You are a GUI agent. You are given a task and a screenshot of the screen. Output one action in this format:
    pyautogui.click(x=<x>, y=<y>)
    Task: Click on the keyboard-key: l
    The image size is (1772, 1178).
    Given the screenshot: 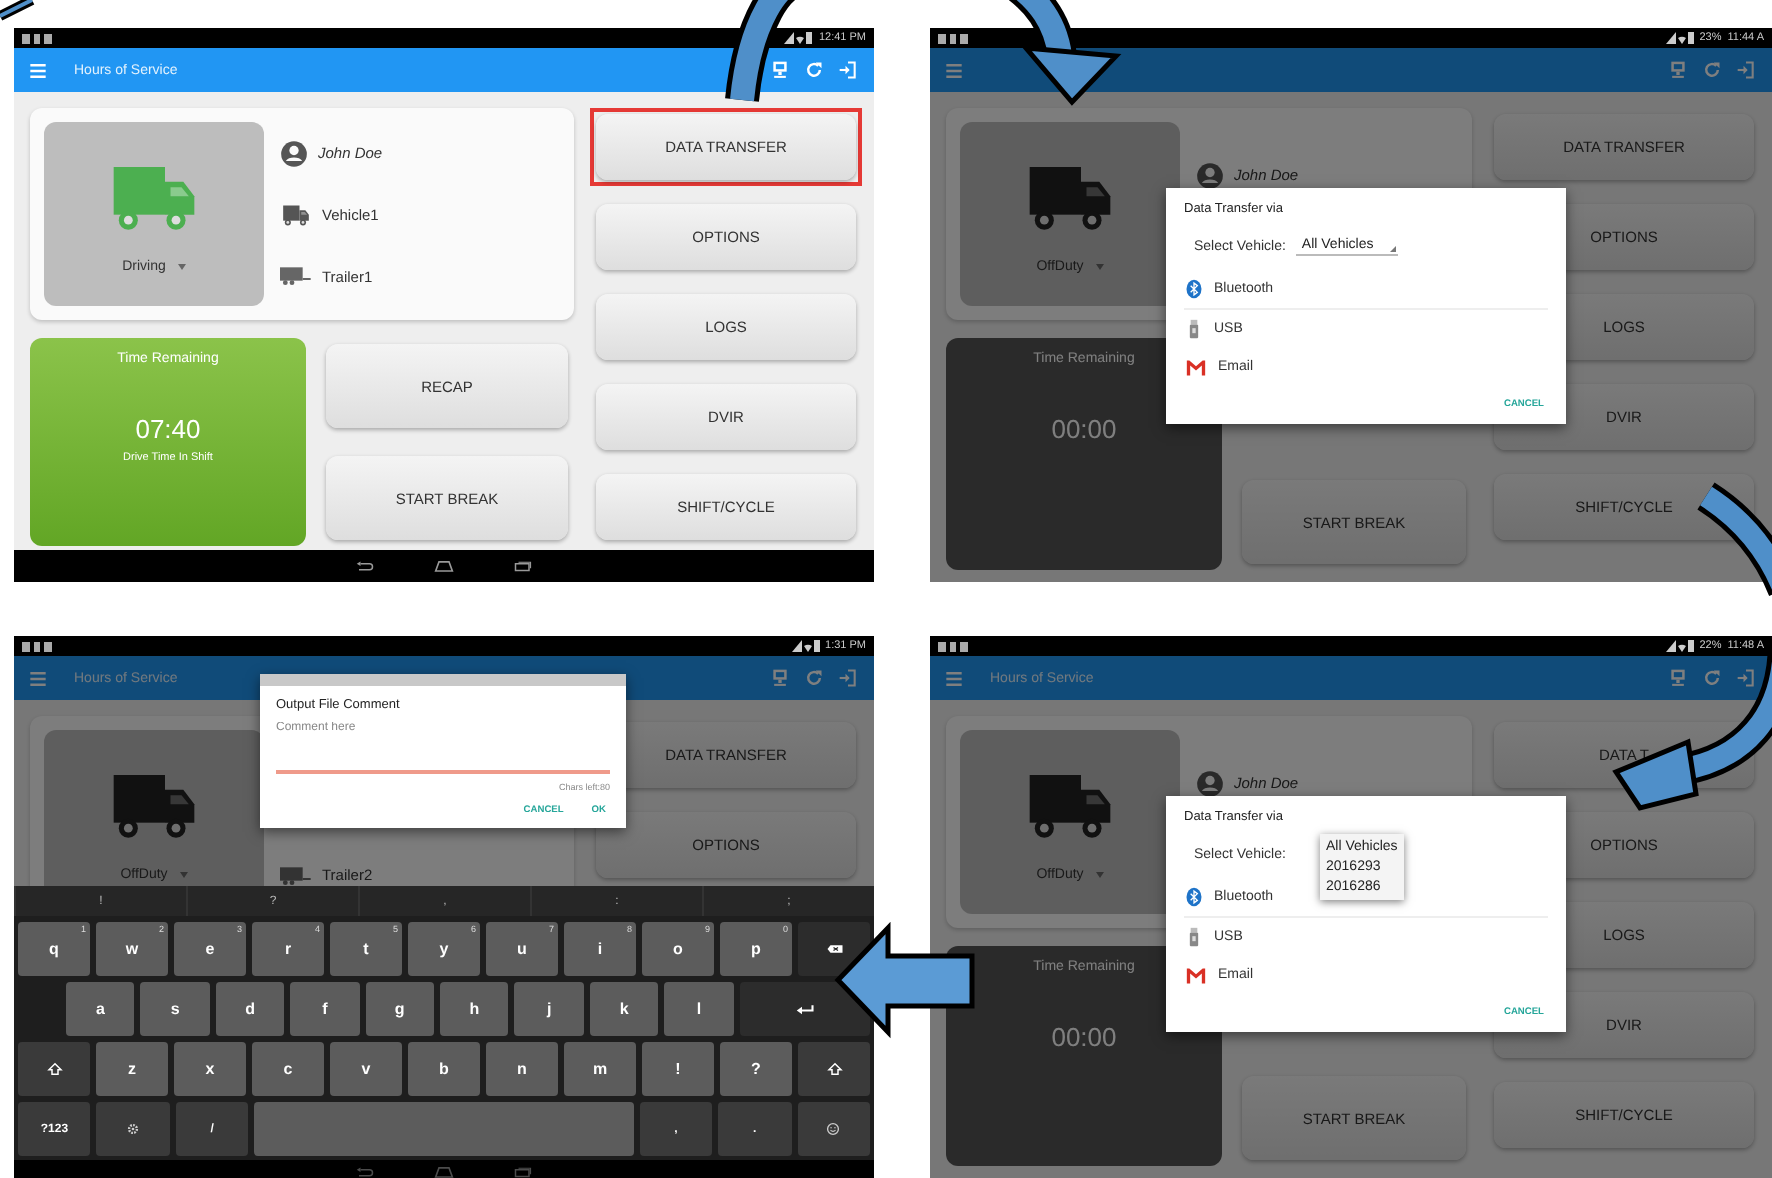 What is the action you would take?
    pyautogui.click(x=699, y=1009)
    